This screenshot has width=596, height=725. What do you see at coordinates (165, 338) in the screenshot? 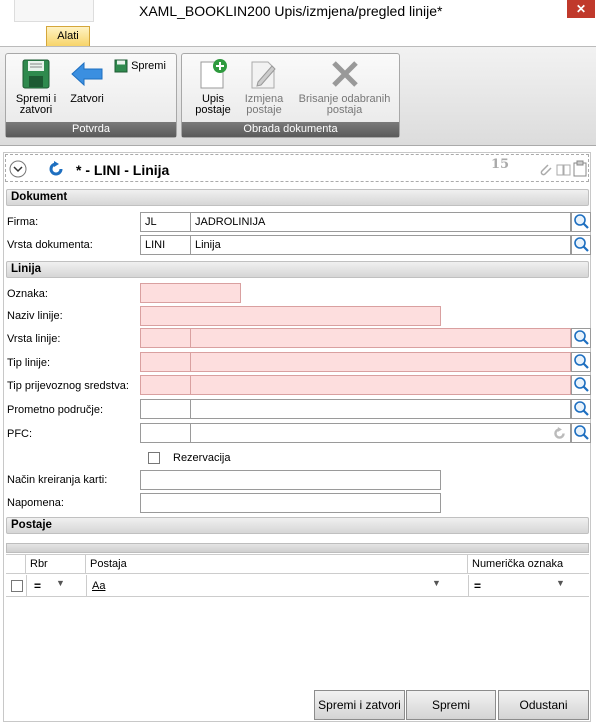
I see `vrsta-linije-code-field` at bounding box center [165, 338].